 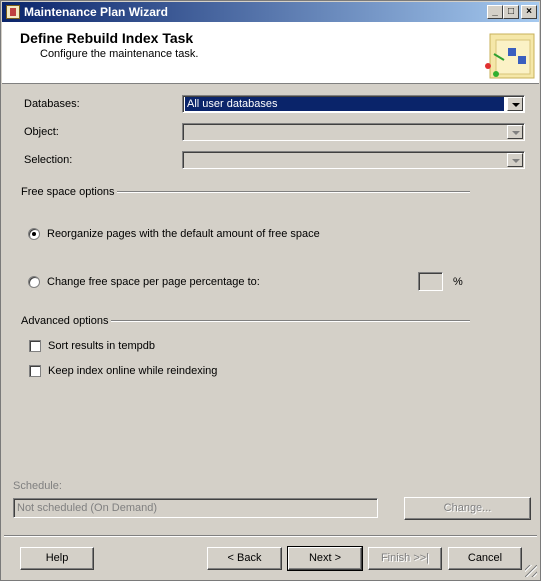 I want to click on schedule-field: Not scheduled (On Demand), so click(x=195, y=508).